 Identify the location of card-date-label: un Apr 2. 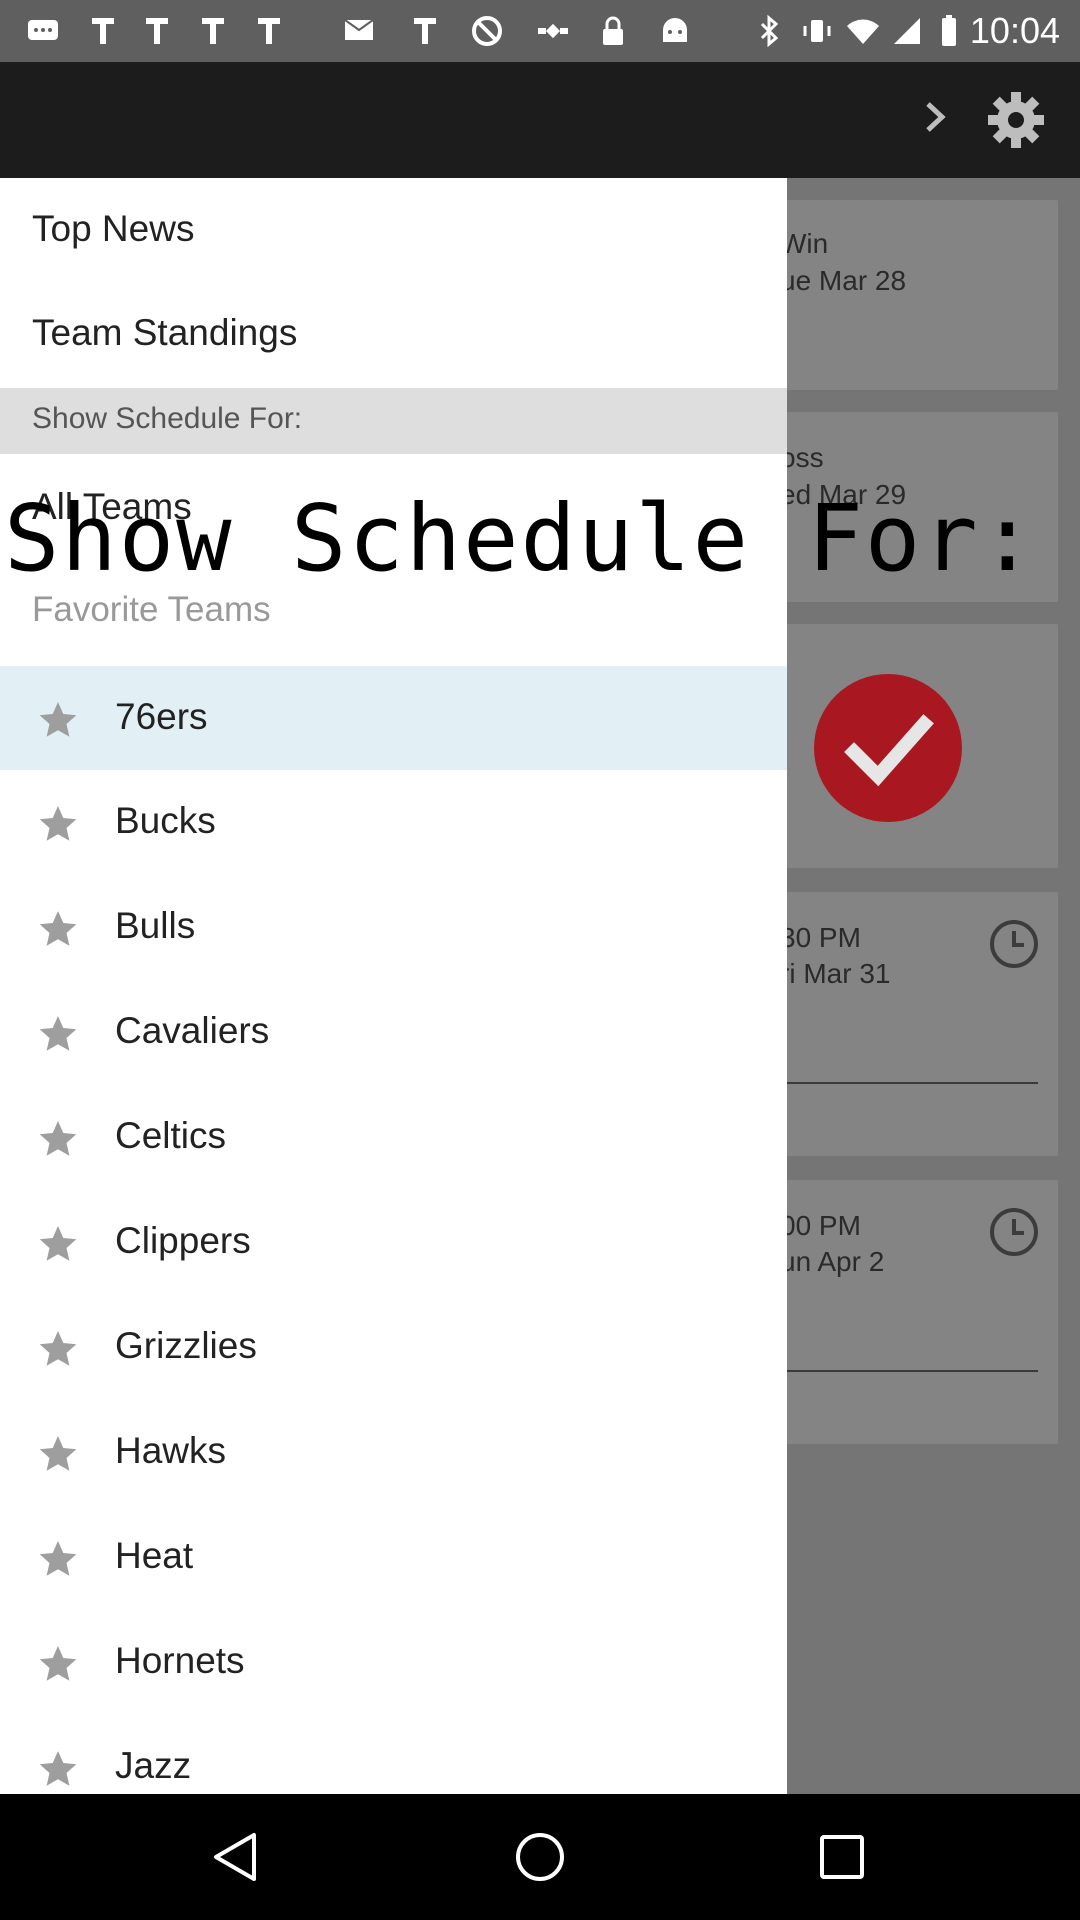
(832, 1261).